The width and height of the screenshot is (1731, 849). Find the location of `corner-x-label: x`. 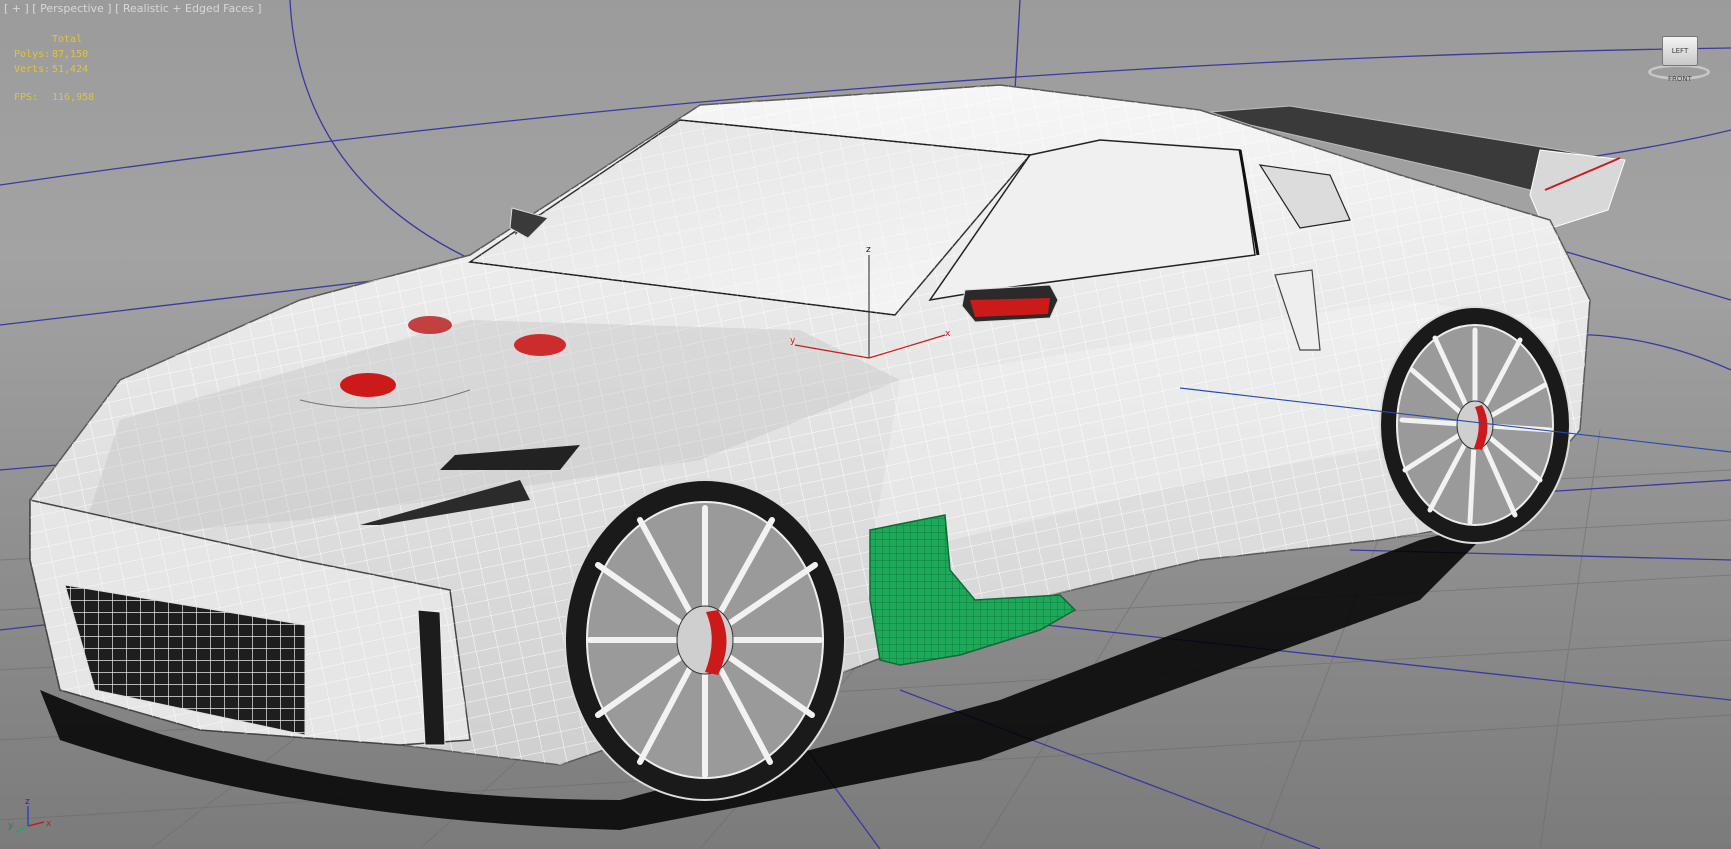

corner-x-label: x is located at coordinates (49, 824).